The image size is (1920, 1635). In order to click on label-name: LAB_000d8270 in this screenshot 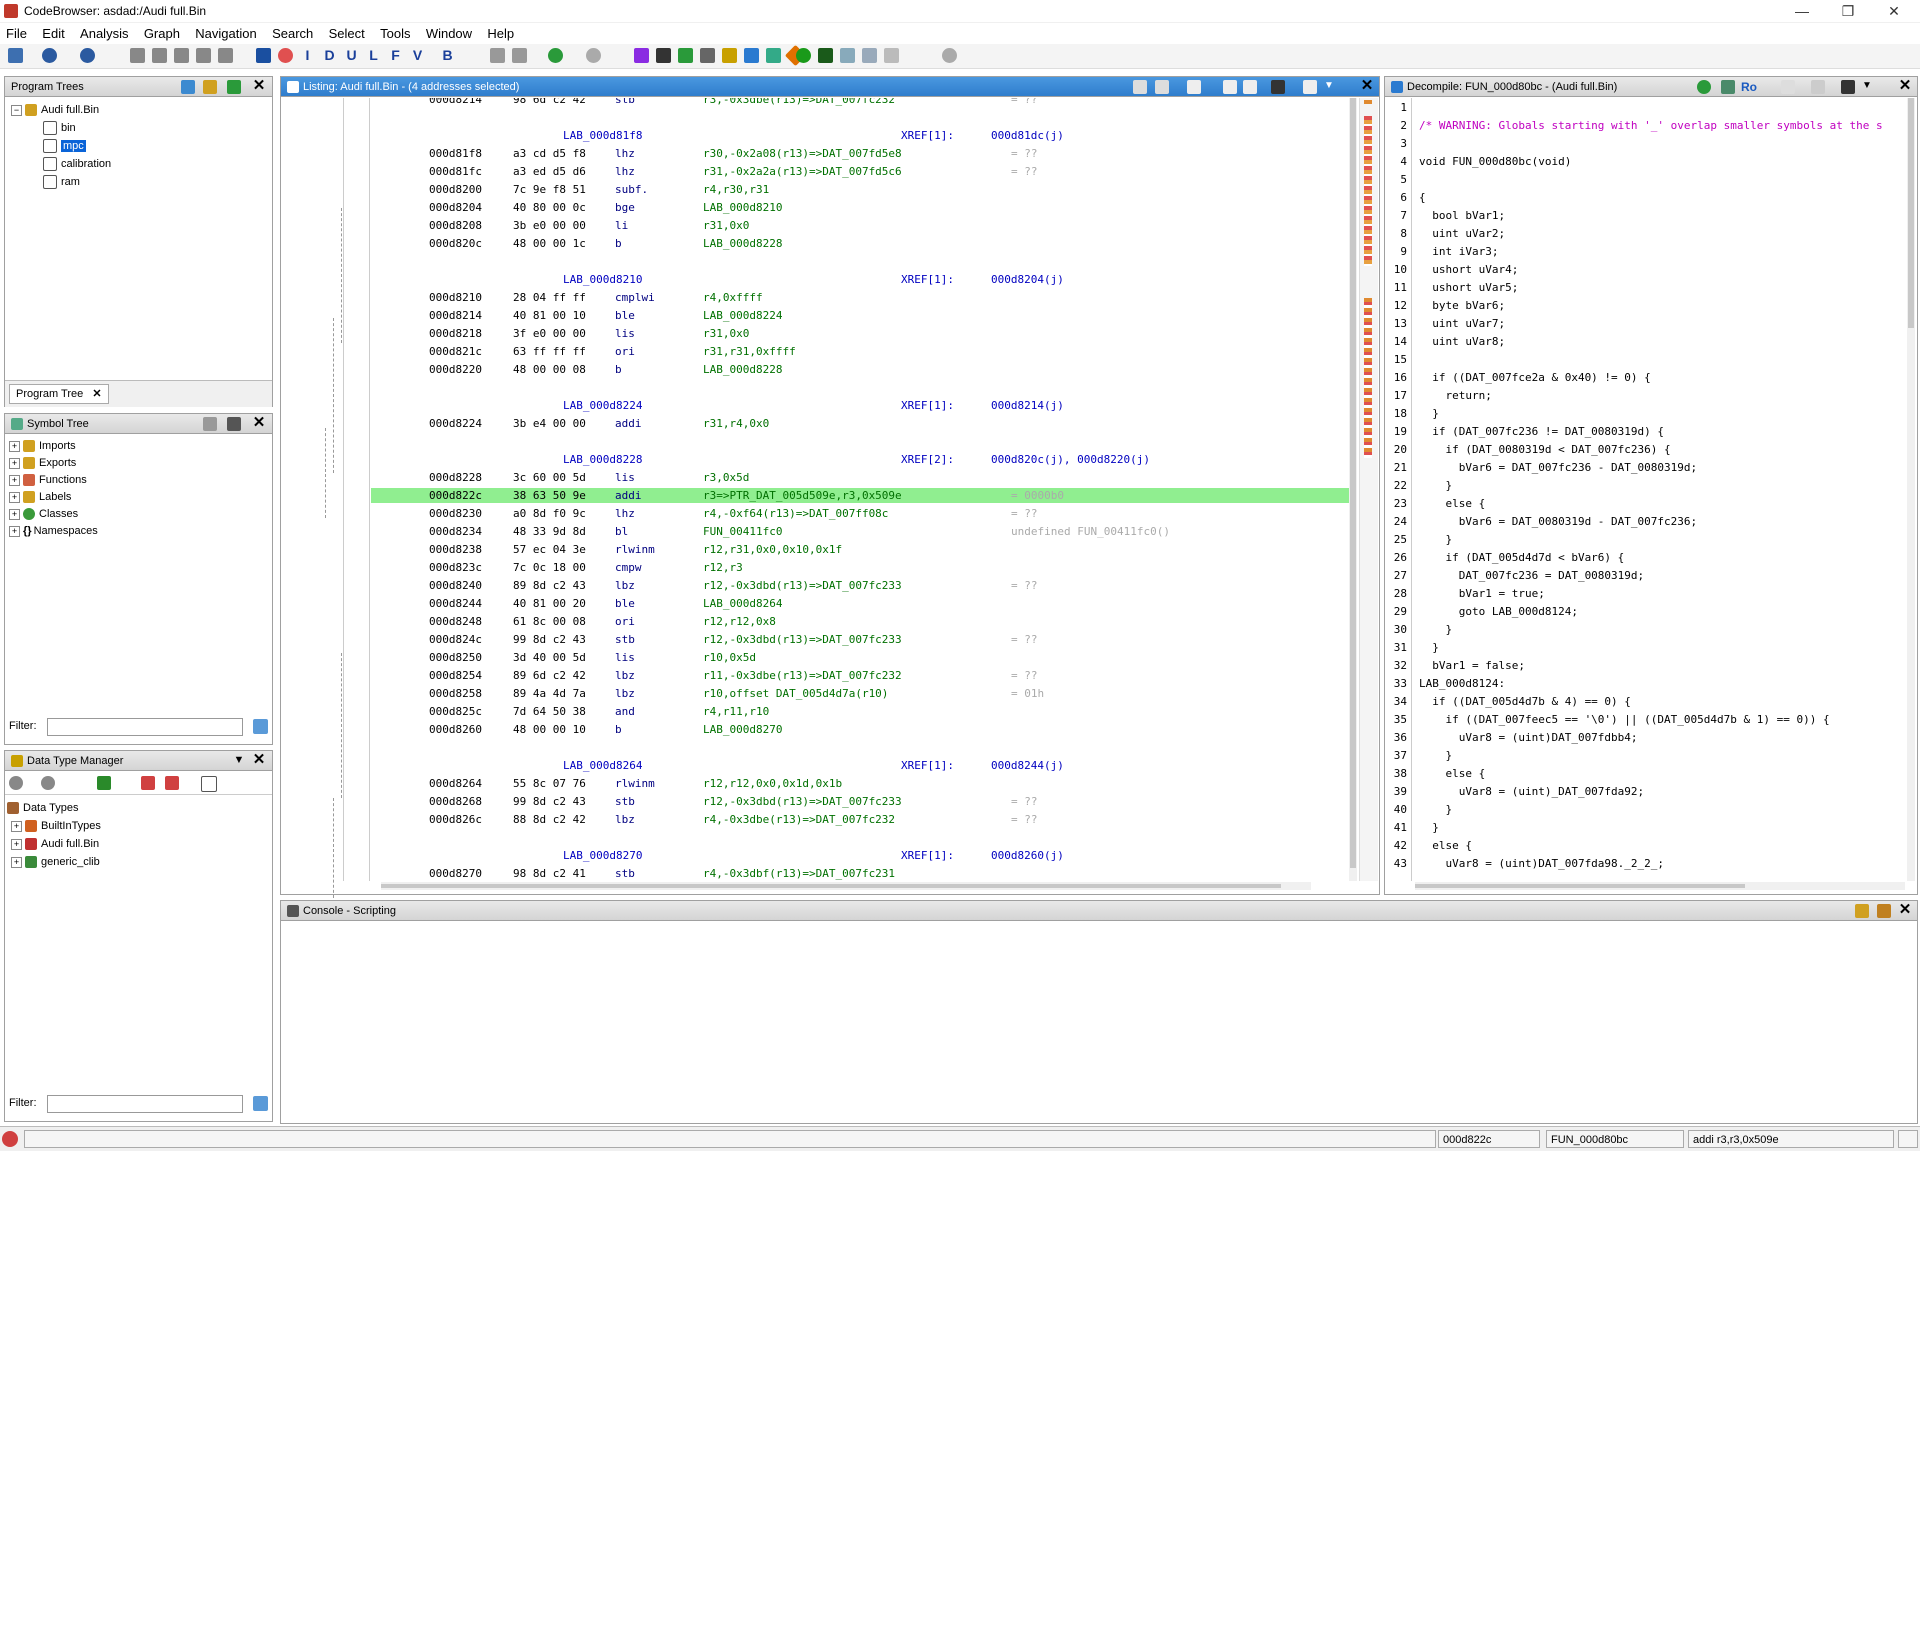, I will do `click(602, 855)`.